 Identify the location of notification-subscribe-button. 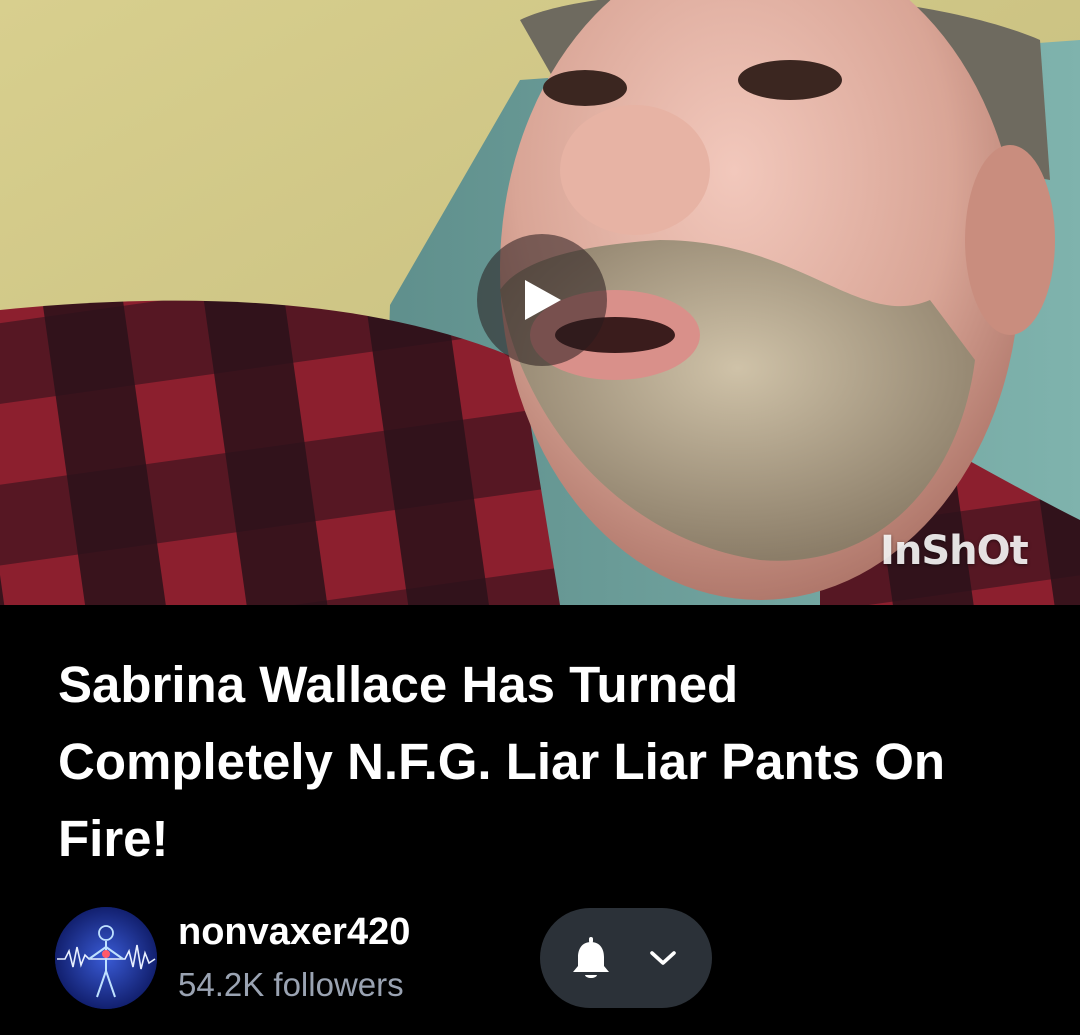
(626, 958).